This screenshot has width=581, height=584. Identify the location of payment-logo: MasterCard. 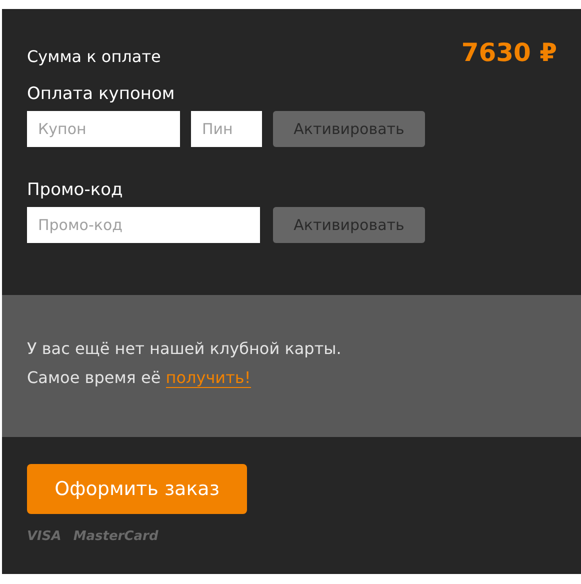
(115, 536).